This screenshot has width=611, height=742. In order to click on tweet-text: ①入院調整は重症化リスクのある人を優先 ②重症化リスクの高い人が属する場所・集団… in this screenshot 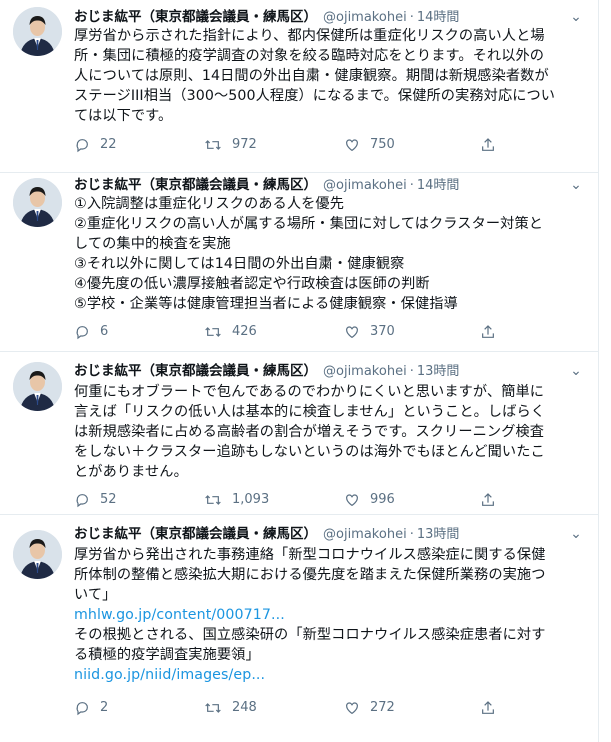, I will do `click(324, 254)`.